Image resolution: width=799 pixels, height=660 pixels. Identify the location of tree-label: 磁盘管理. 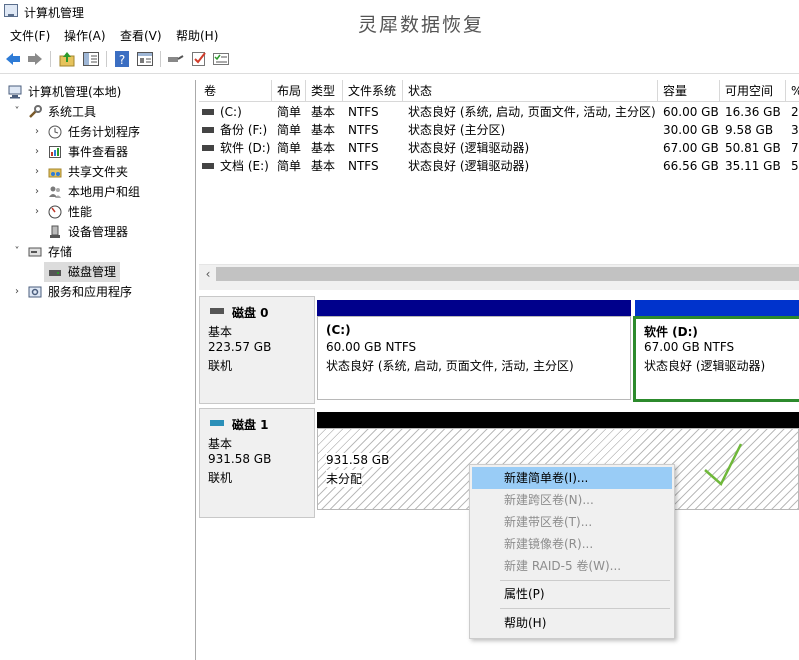
(92, 272).